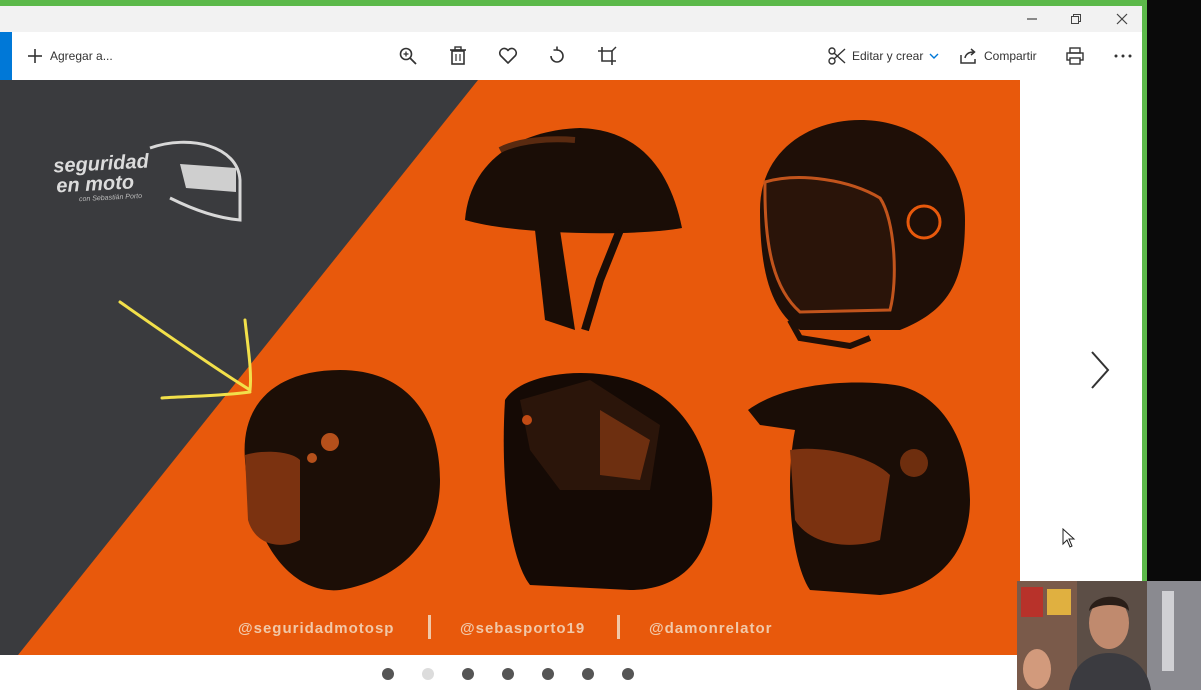  I want to click on presenter-video, so click(1109, 635).